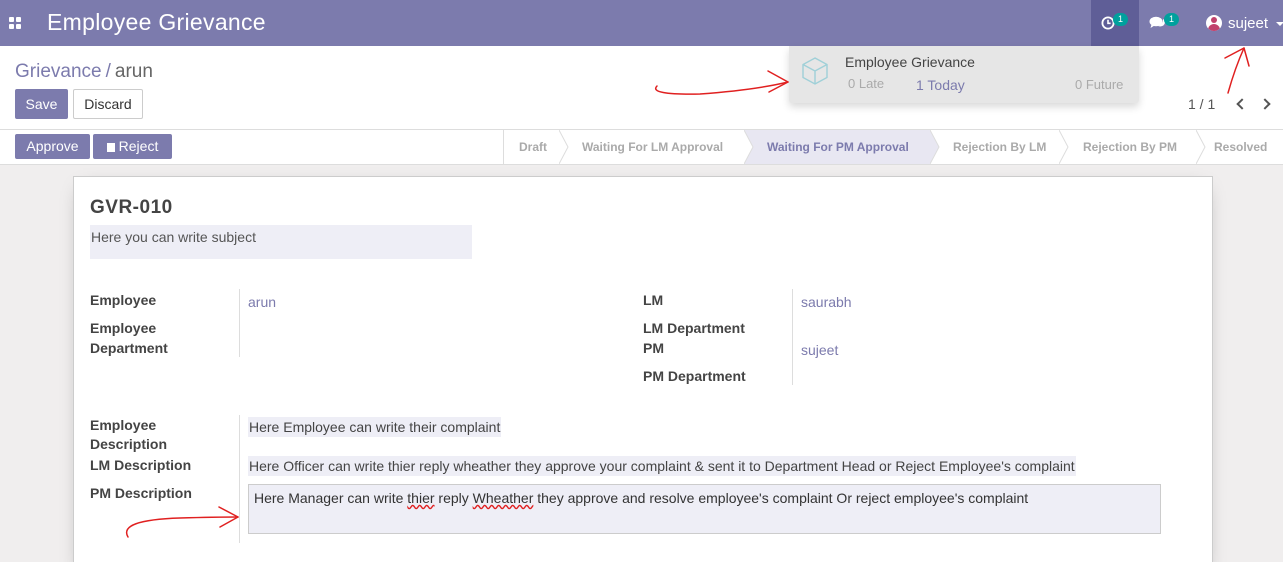 The height and width of the screenshot is (562, 1283). Describe the element at coordinates (641, 23) in the screenshot. I see `top-navbar: Employee Grievance 1 1 sujeet` at that location.